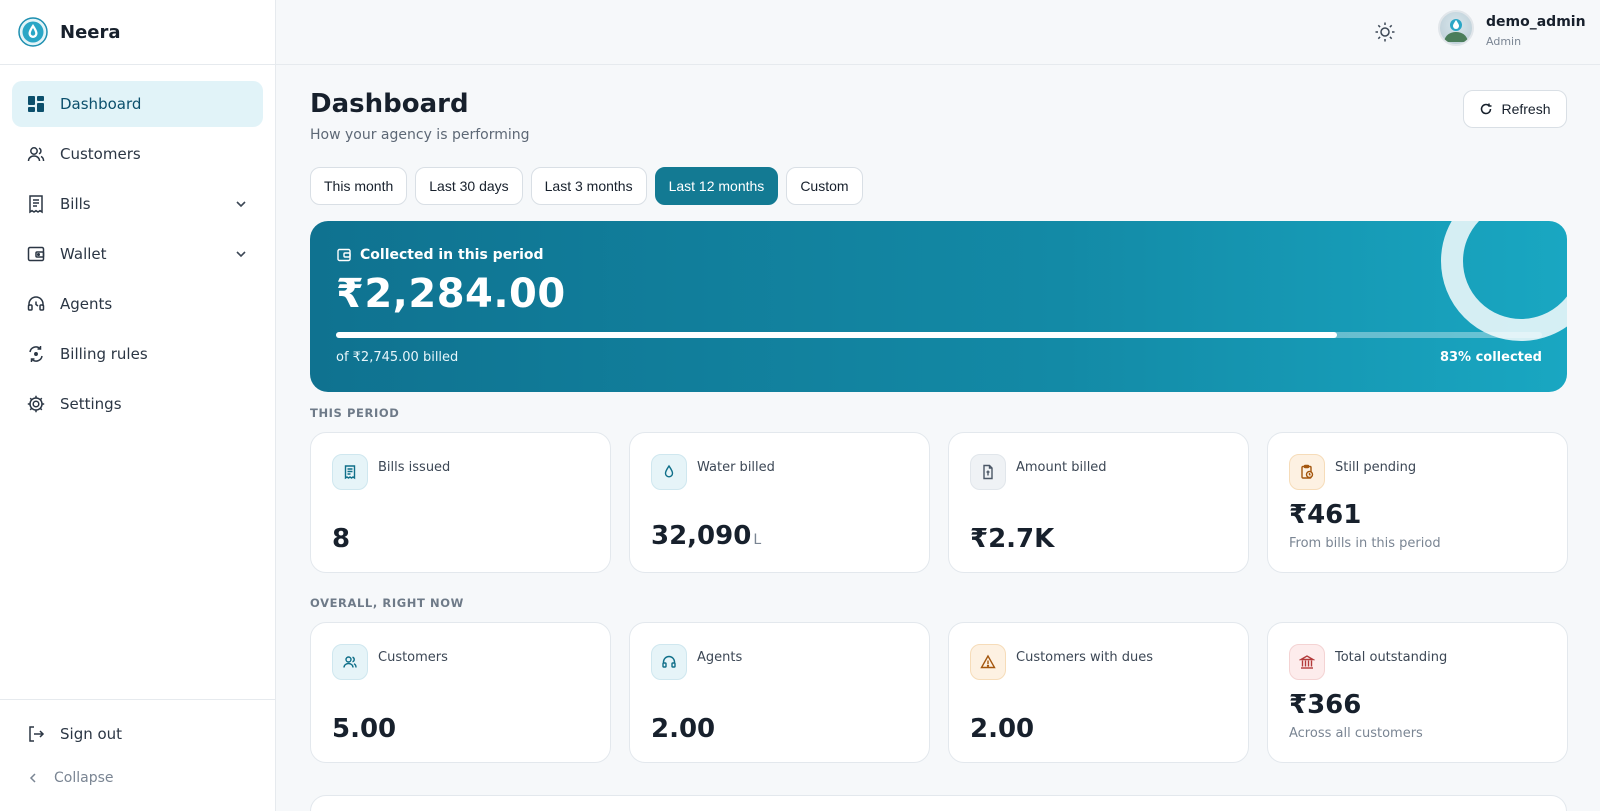  I want to click on card-subtext: Across all customers, so click(1356, 733).